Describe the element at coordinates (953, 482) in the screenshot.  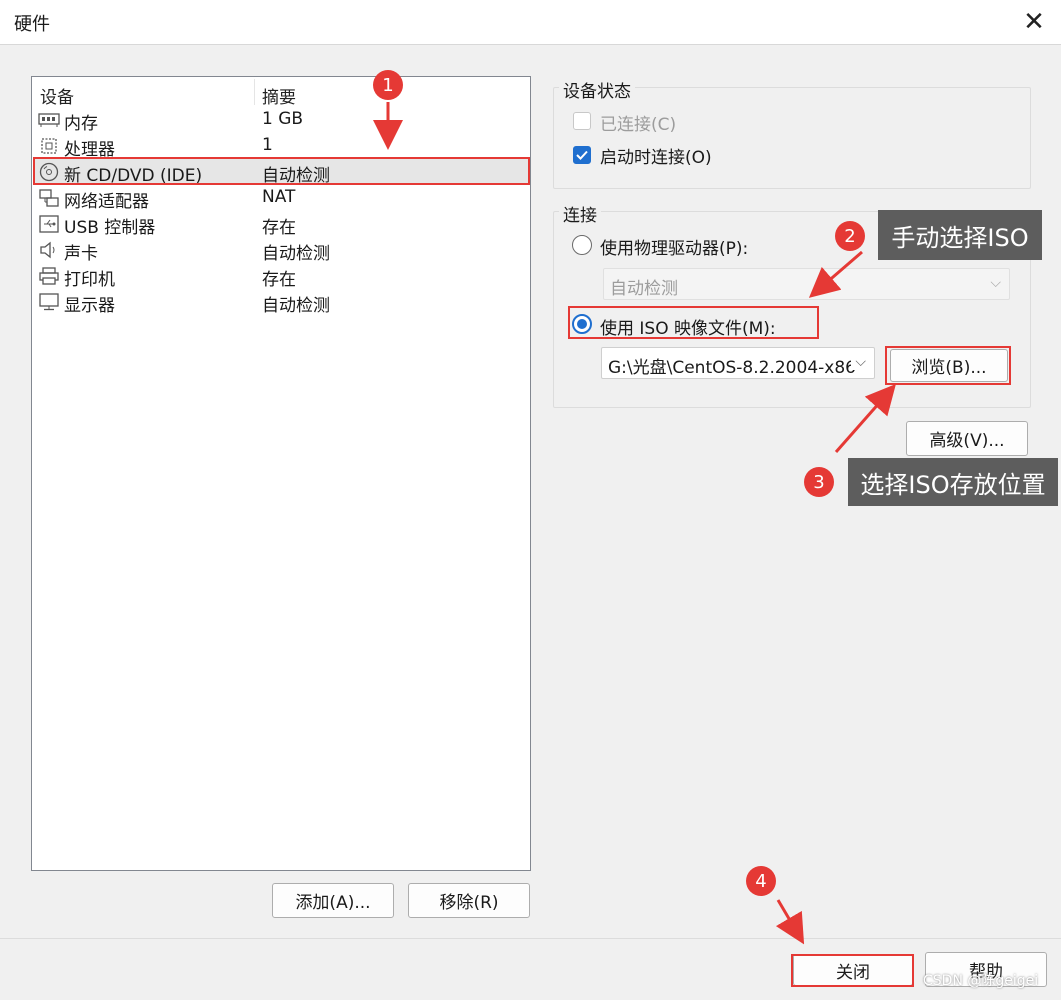
I see `callout-step3: 选择ISO存放位置` at that location.